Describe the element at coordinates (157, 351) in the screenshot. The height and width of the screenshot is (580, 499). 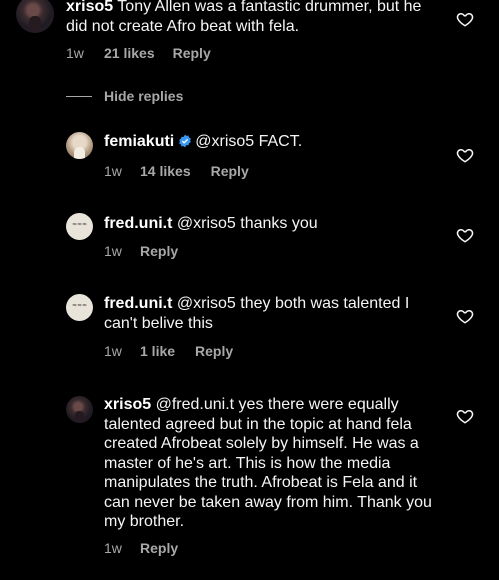
I see `comment-likes: 1 like` at that location.